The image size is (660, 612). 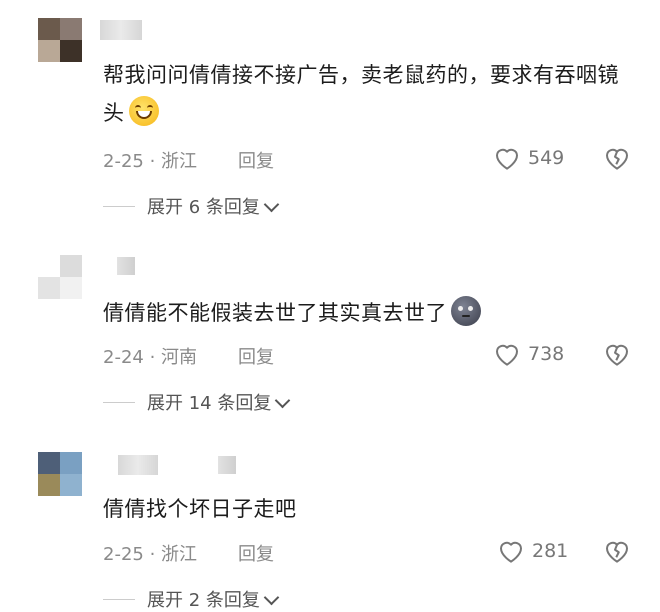 What do you see at coordinates (143, 111) in the screenshot?
I see `grinning-face-emoji` at bounding box center [143, 111].